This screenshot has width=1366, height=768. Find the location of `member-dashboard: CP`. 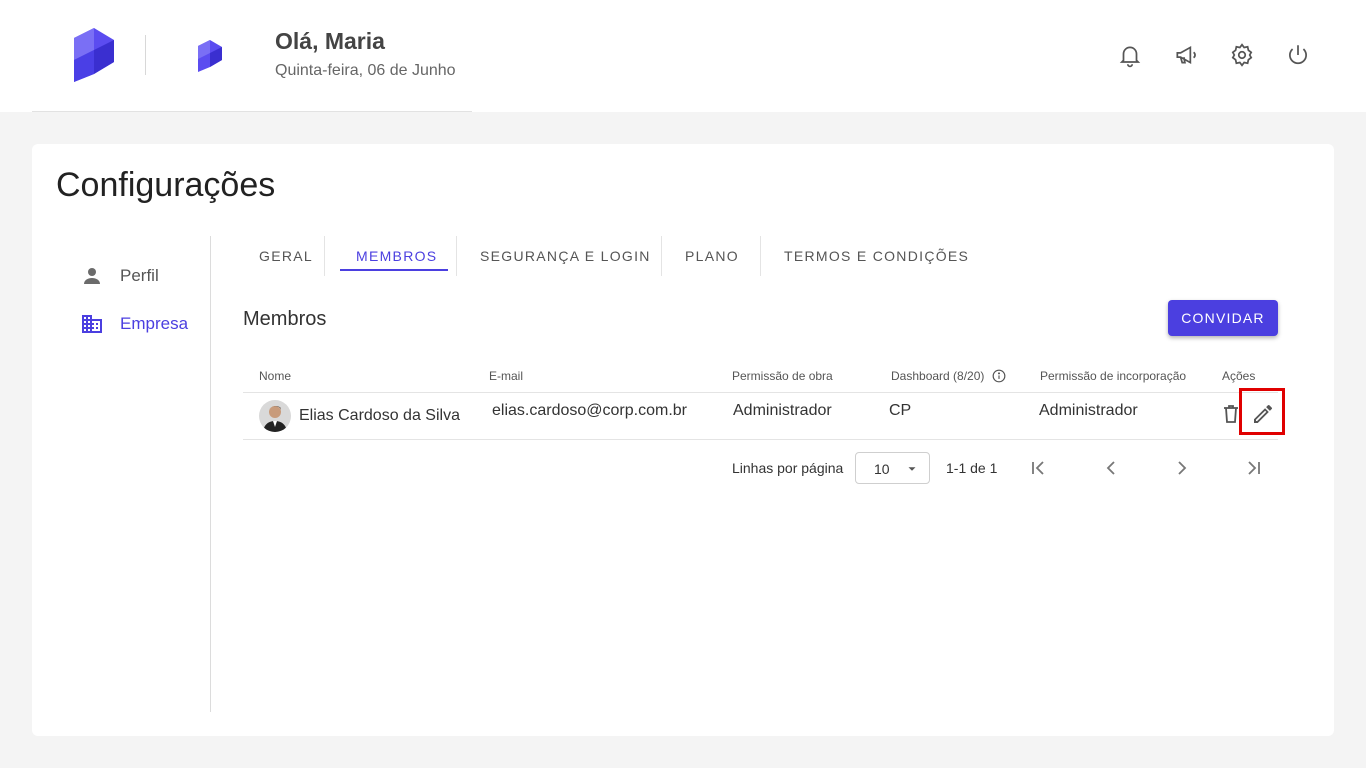

member-dashboard: CP is located at coordinates (900, 410).